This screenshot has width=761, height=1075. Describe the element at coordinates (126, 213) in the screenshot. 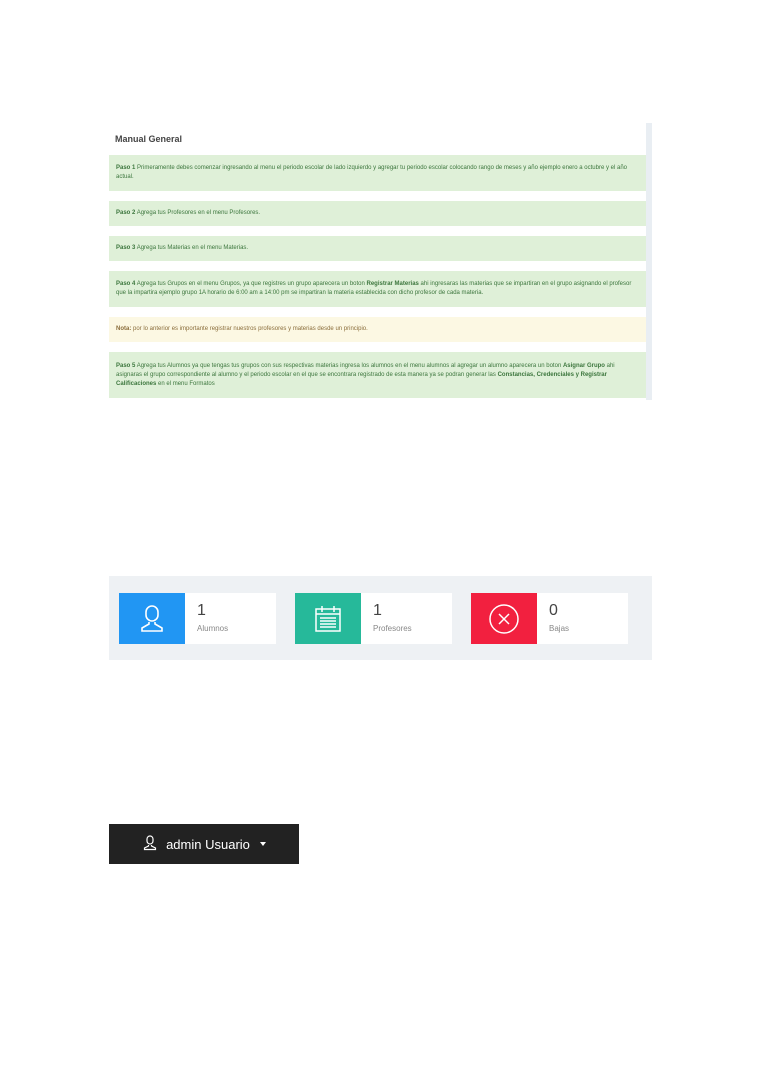

I see `step-label: Paso 2` at that location.